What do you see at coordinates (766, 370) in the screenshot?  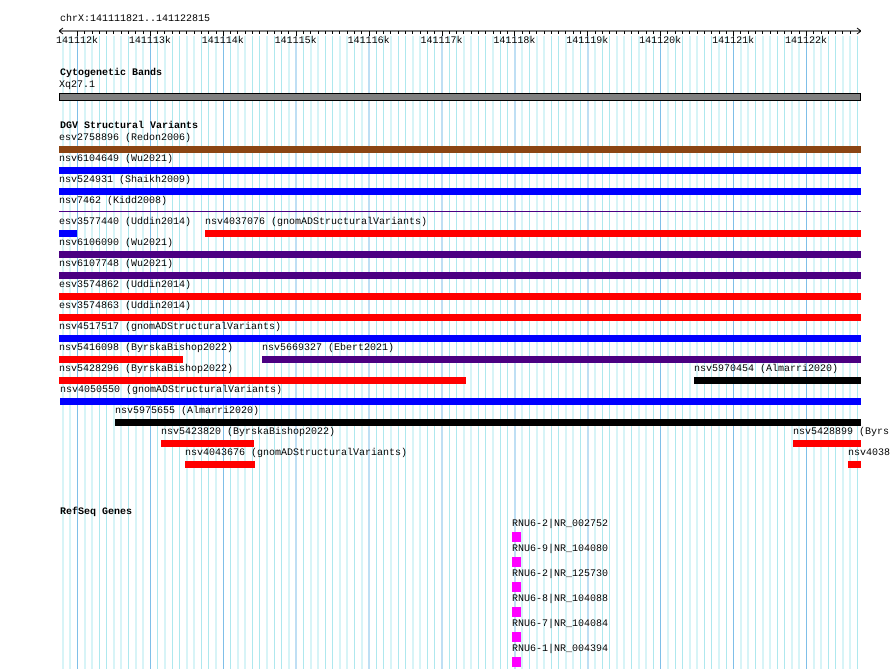 I see `feature-label: nsv5970454 (Almarri2020)` at bounding box center [766, 370].